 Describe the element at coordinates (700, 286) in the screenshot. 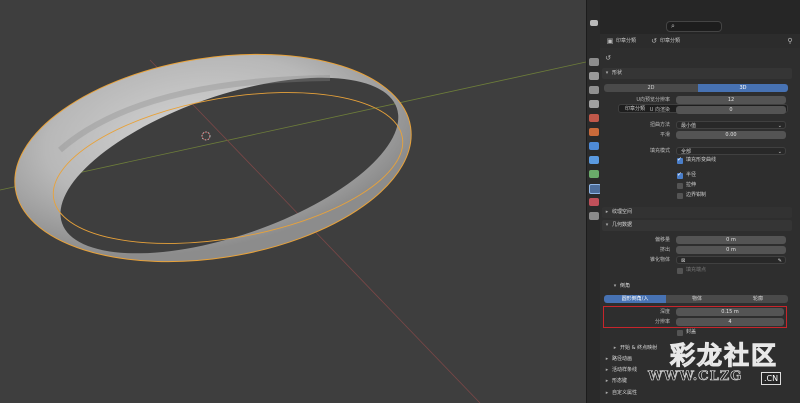

I see `section-bevel: ▾ 倒角` at that location.